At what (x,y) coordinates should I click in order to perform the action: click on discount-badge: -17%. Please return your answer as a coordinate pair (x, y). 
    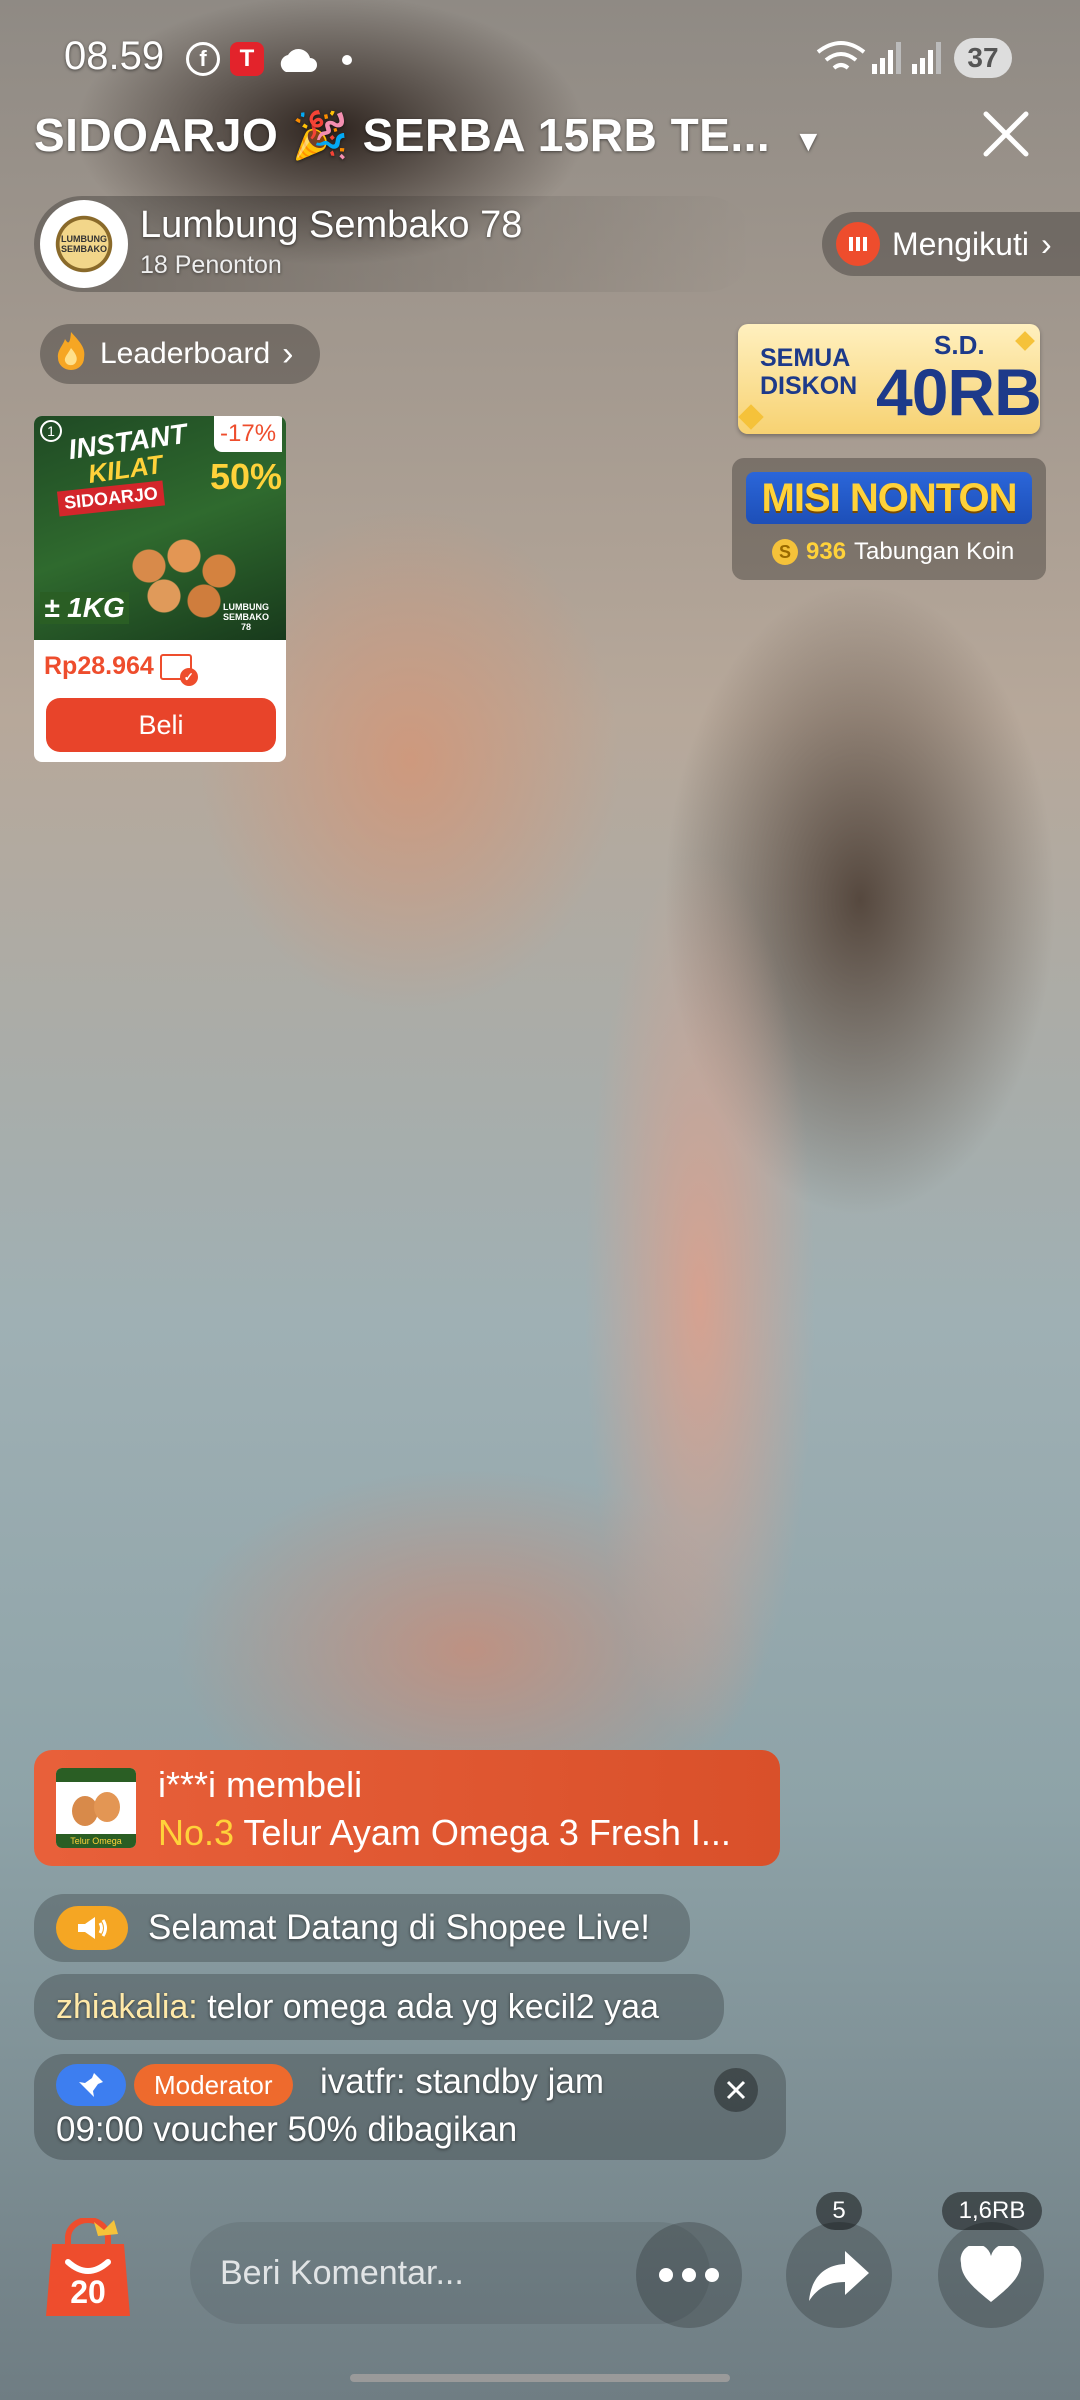
    Looking at the image, I should click on (248, 434).